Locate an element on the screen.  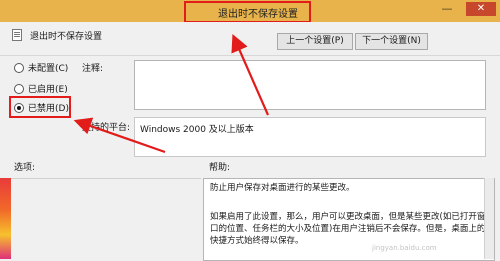
radio-label: 已启用(E) is located at coordinates (48, 90).